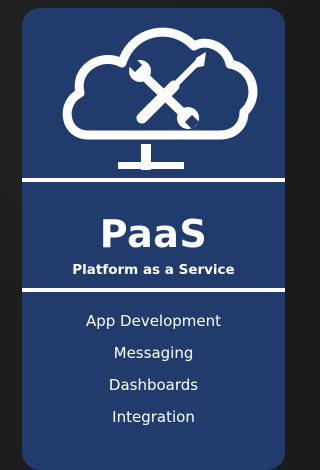 This screenshot has width=320, height=470. I want to click on cloud-outline, so click(160, 83).